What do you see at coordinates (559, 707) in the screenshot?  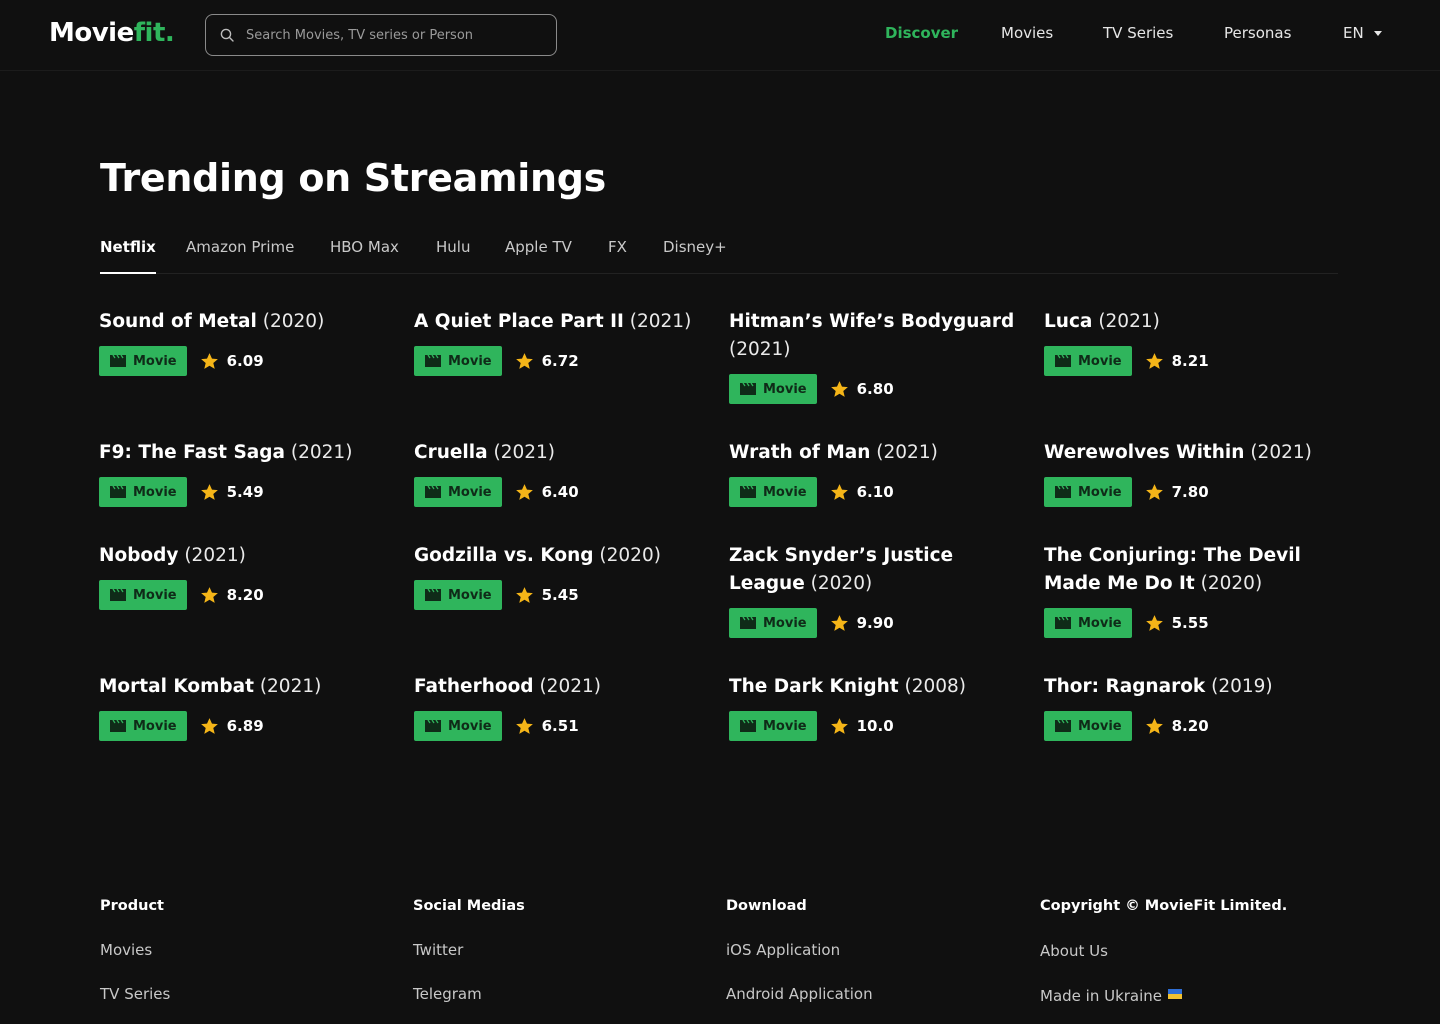 I see `title-card: Fatherhood (2021) Movie 6.51` at bounding box center [559, 707].